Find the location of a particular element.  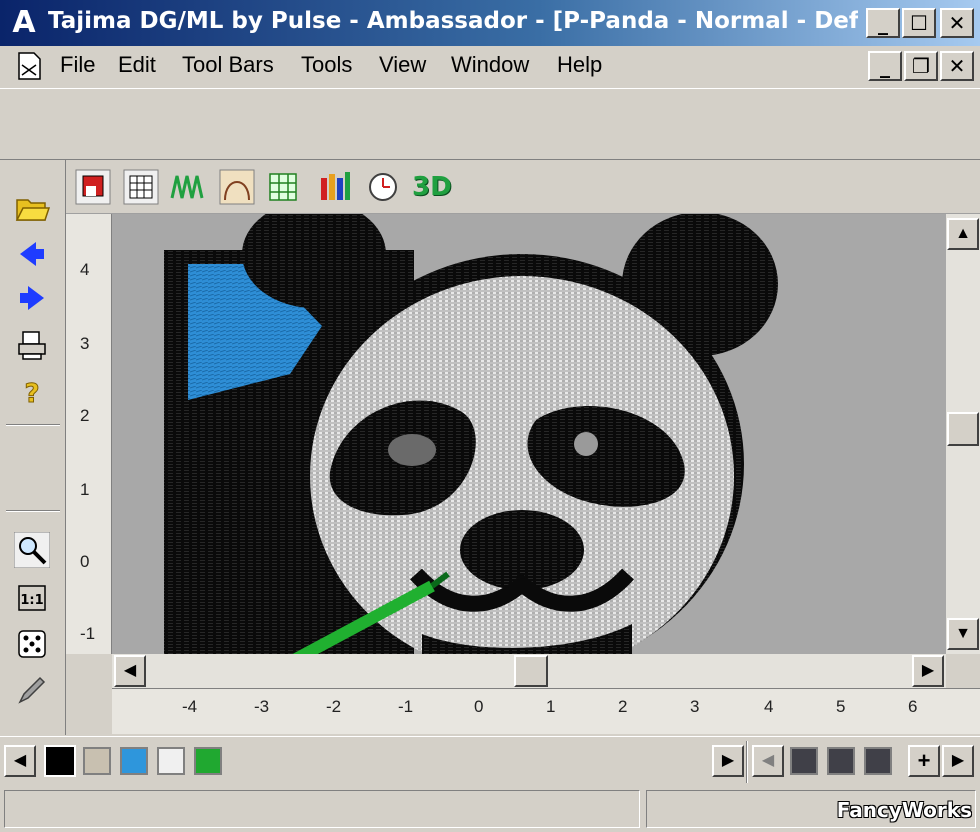

stitch-view-icon is located at coordinates (93, 187).